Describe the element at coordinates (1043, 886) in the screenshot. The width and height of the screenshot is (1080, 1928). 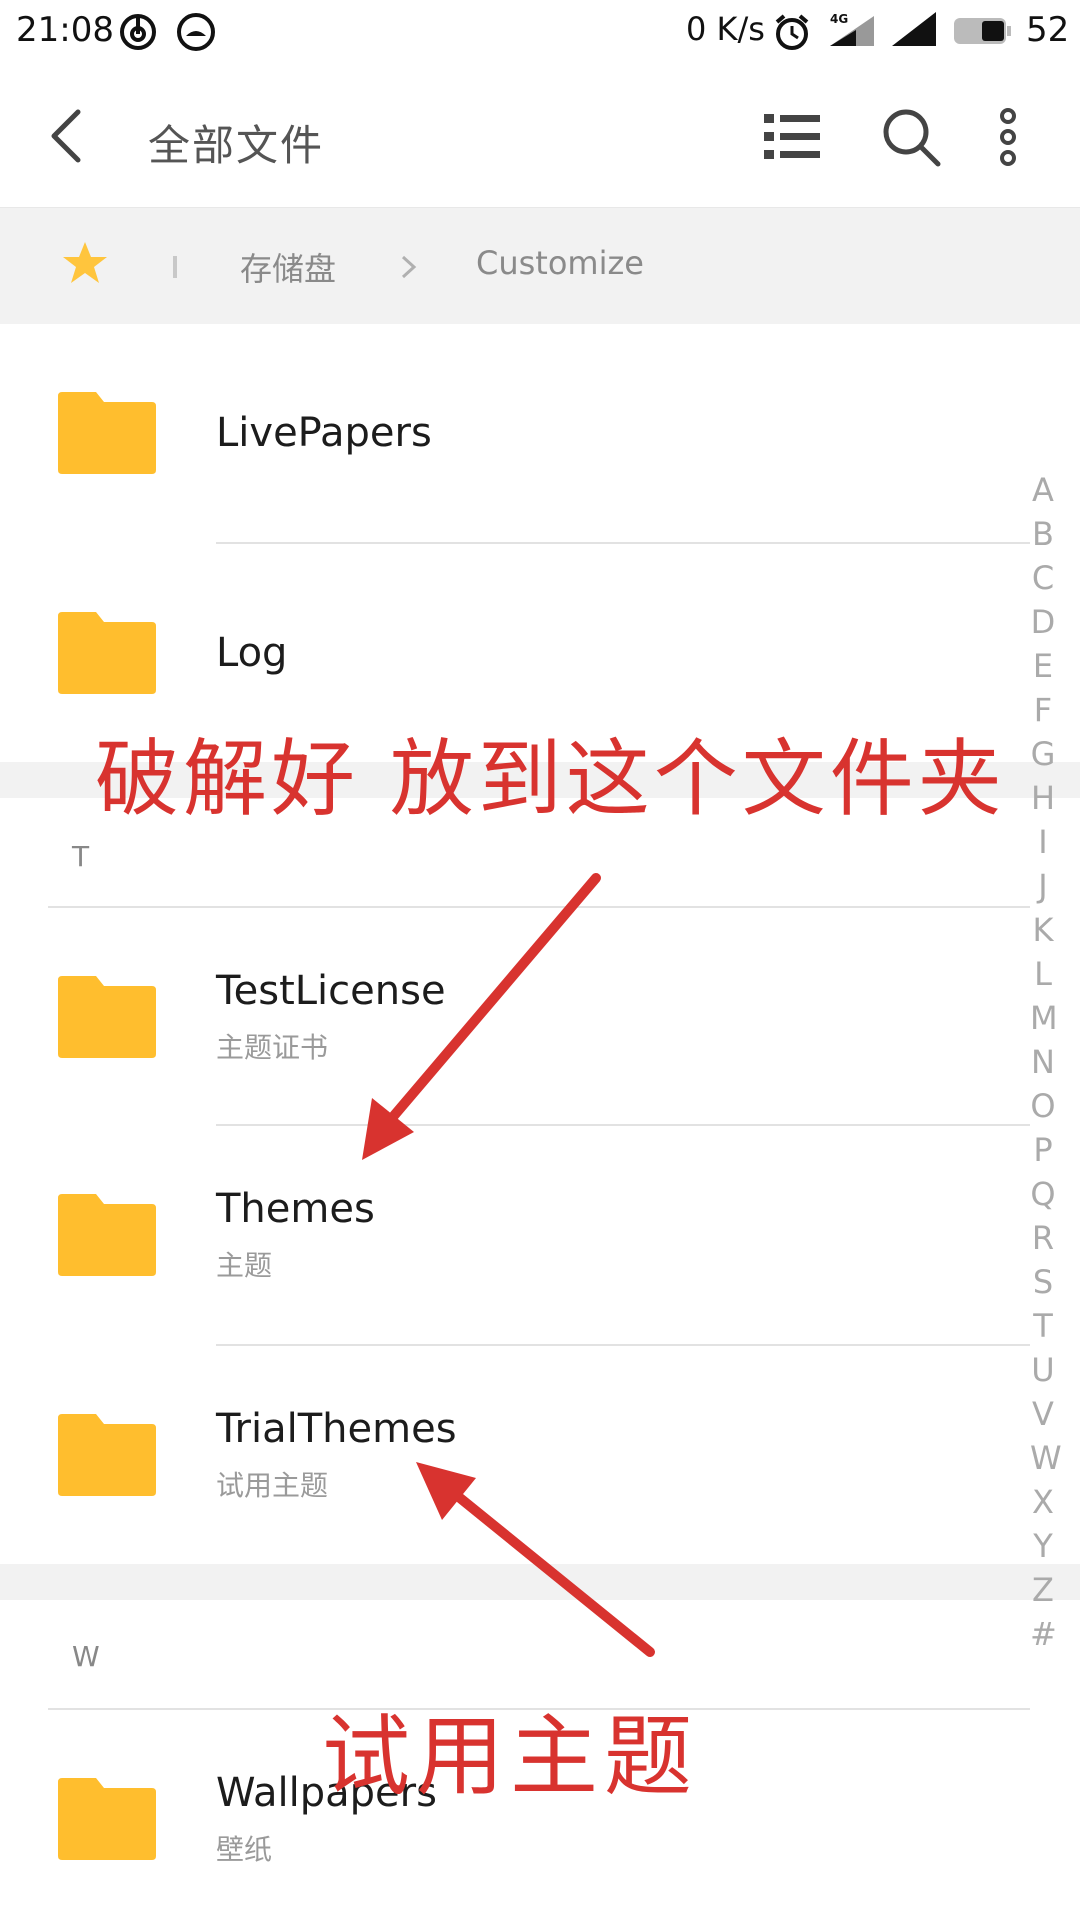
I see `alphabet-index-letter: J` at that location.